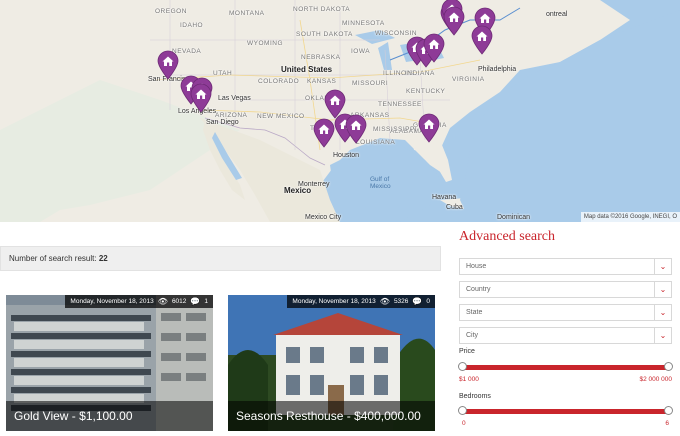 Image resolution: width=680 pixels, height=436 pixels. What do you see at coordinates (231, 115) in the screenshot?
I see `map-state-label: ARIZONA` at bounding box center [231, 115].